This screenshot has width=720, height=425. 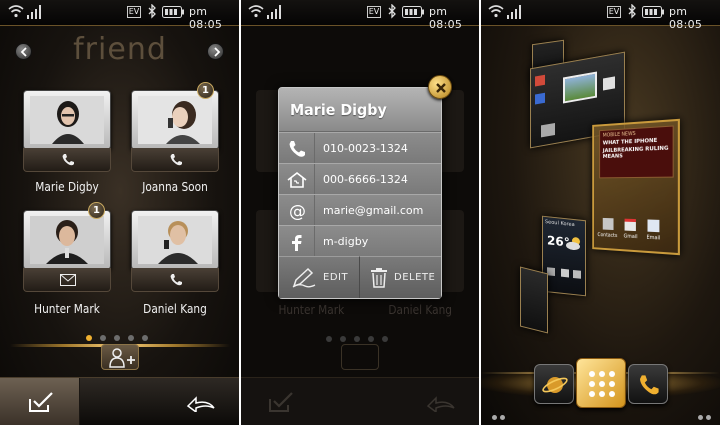 I want to click on detail-value: marie@gmail.com, so click(x=373, y=210).